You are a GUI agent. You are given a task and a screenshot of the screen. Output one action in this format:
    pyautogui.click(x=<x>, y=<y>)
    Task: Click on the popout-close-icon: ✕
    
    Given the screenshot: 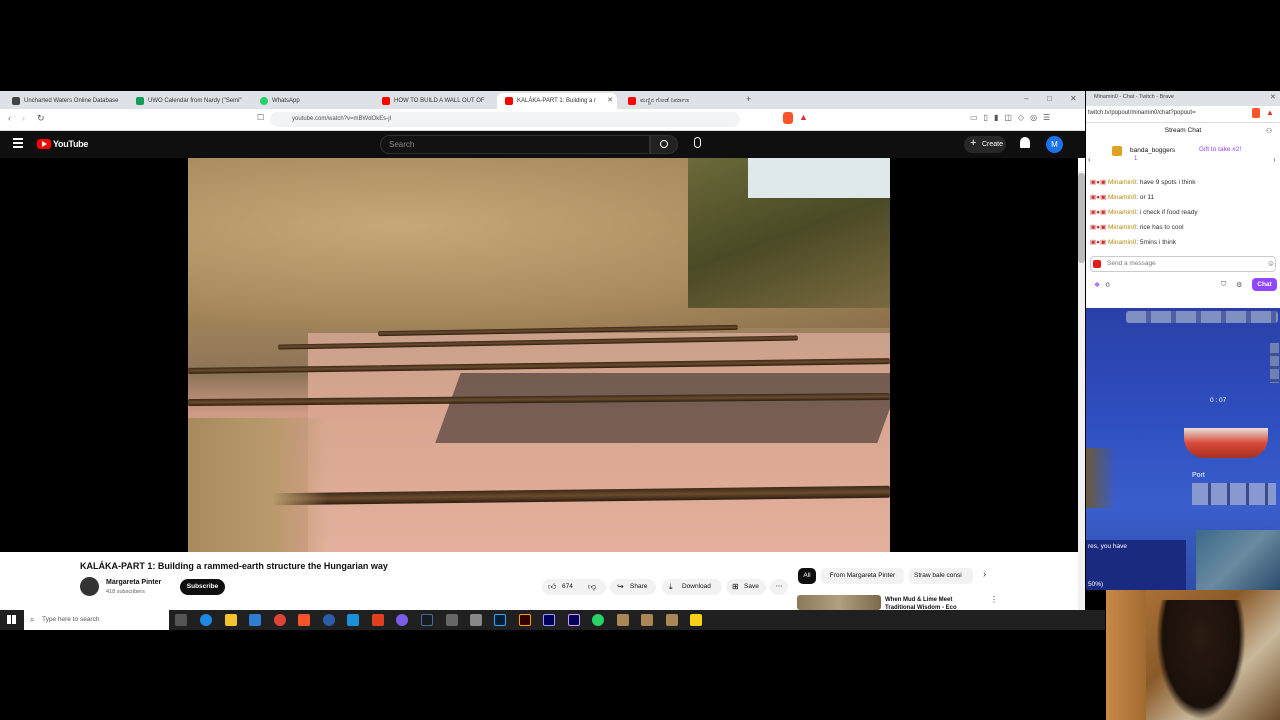 What is the action you would take?
    pyautogui.click(x=1273, y=97)
    